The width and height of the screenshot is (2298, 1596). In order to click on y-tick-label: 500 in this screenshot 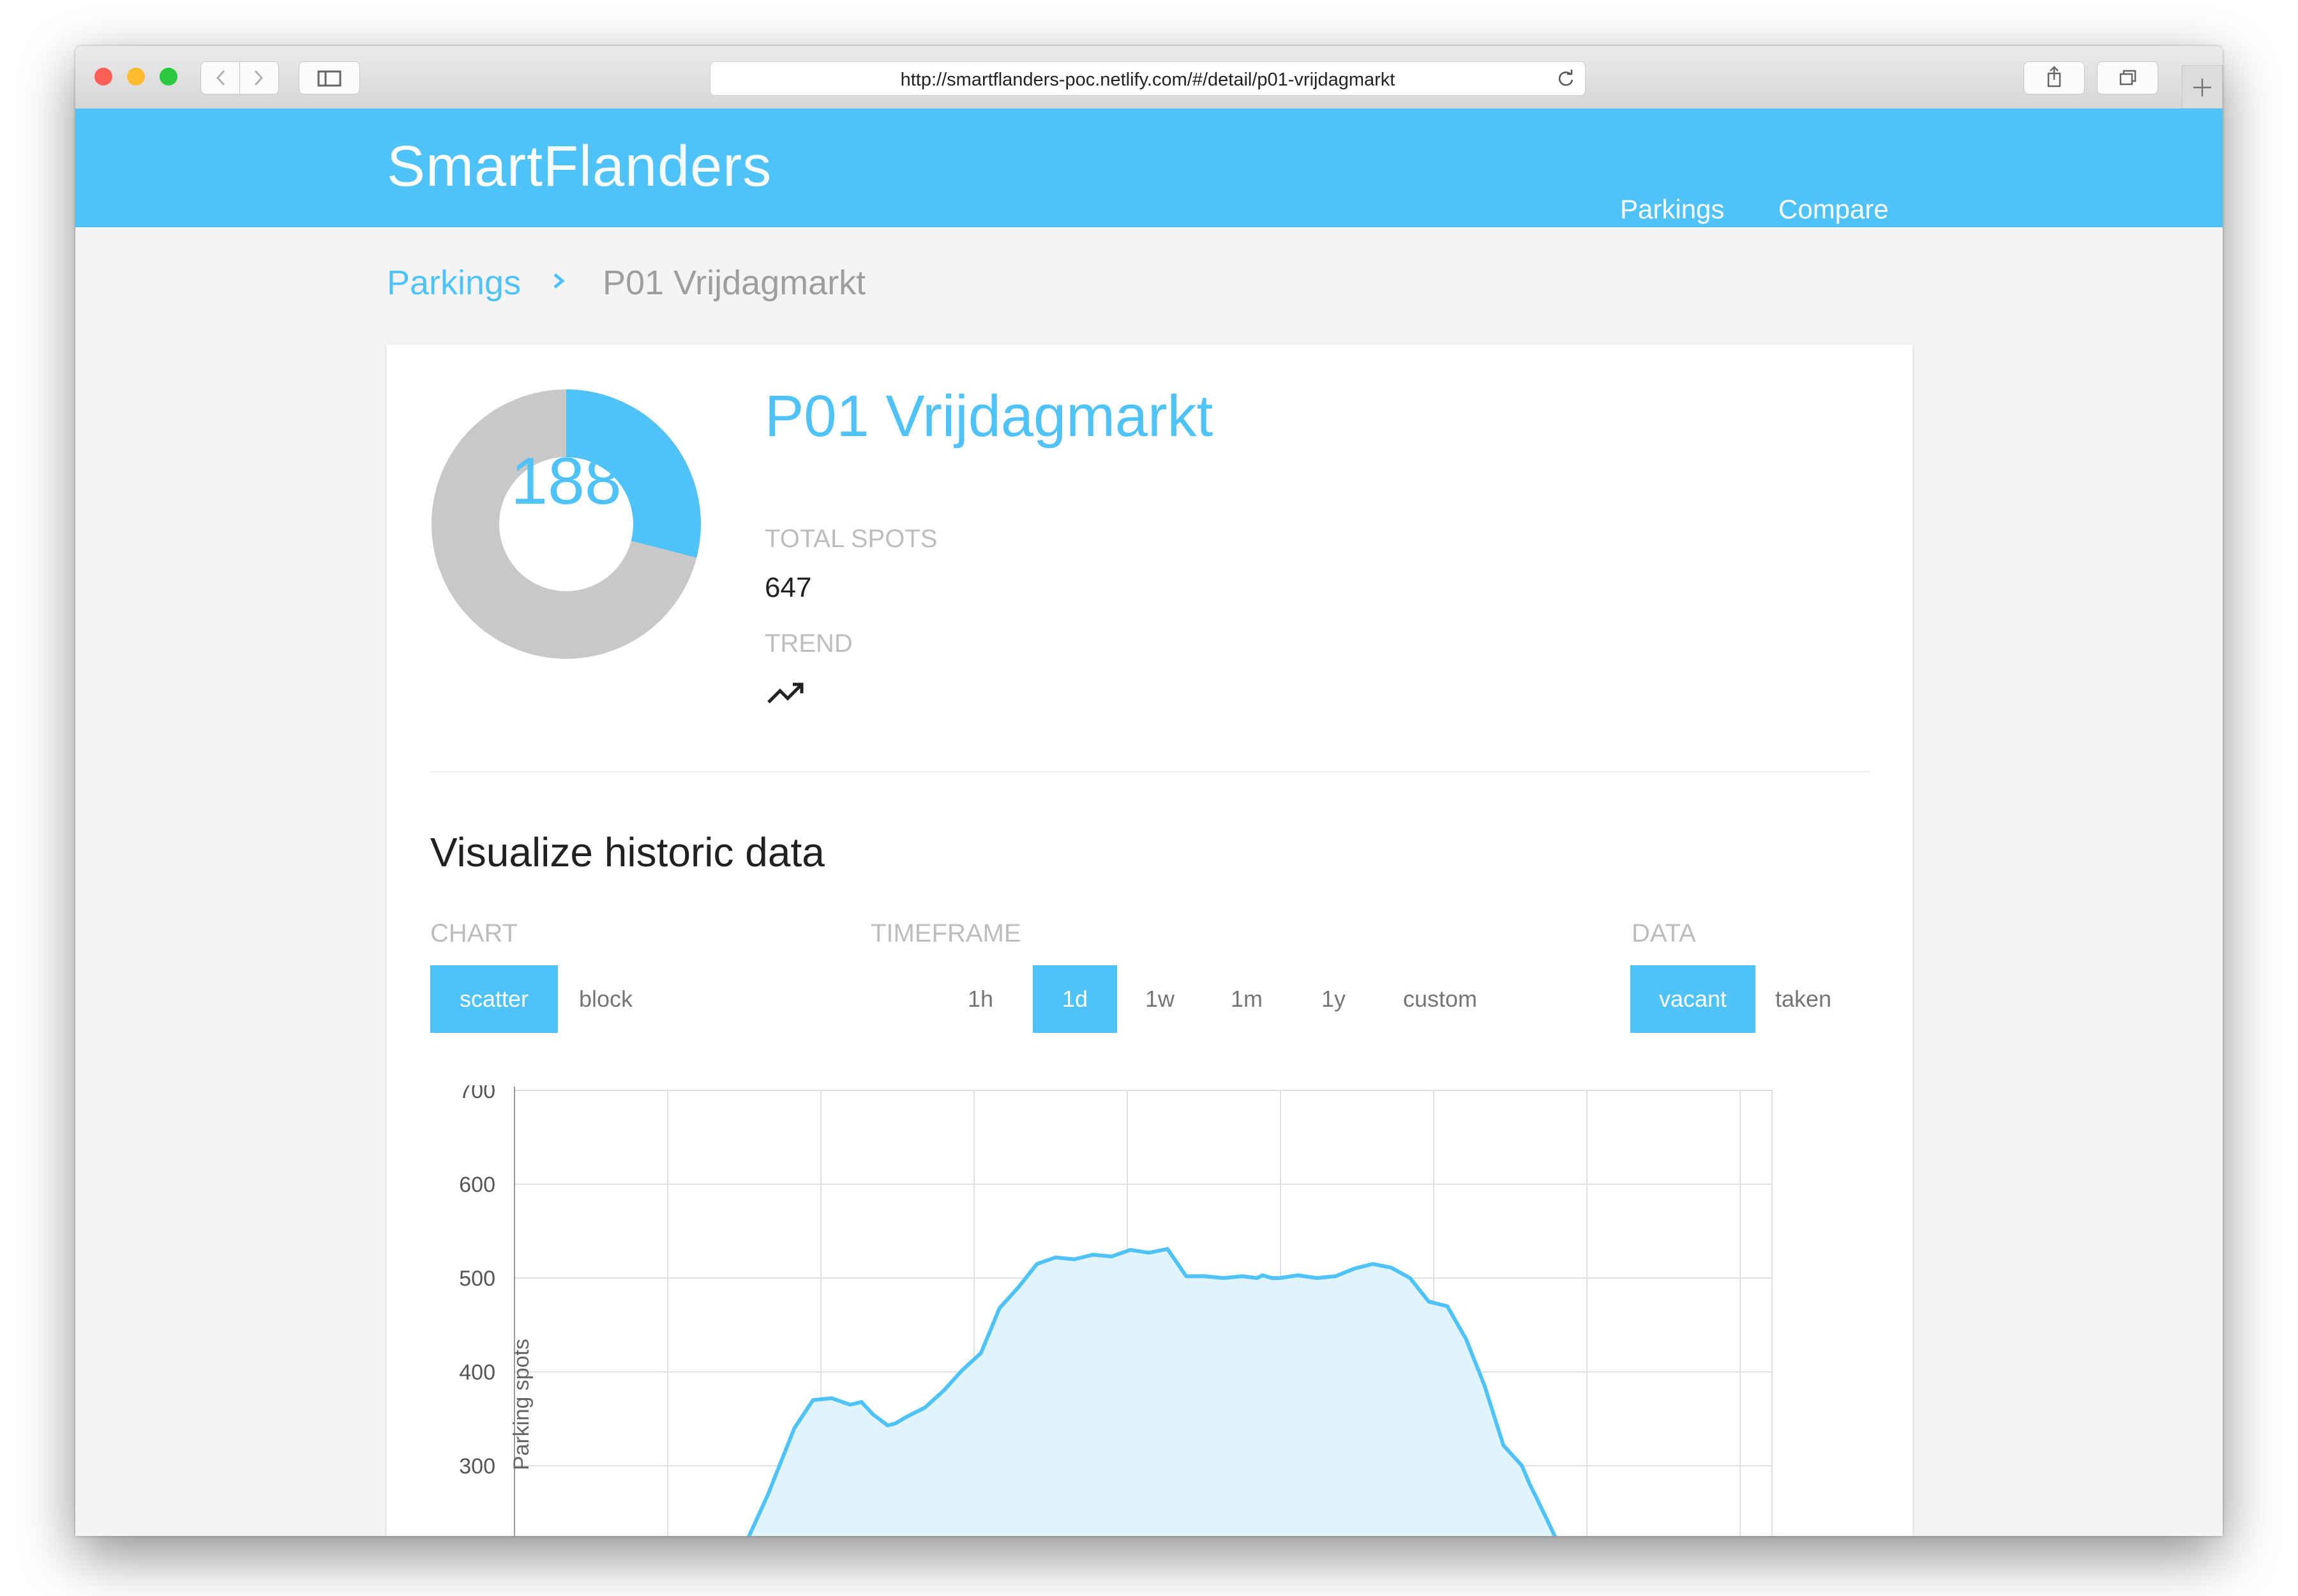, I will do `click(477, 1279)`.